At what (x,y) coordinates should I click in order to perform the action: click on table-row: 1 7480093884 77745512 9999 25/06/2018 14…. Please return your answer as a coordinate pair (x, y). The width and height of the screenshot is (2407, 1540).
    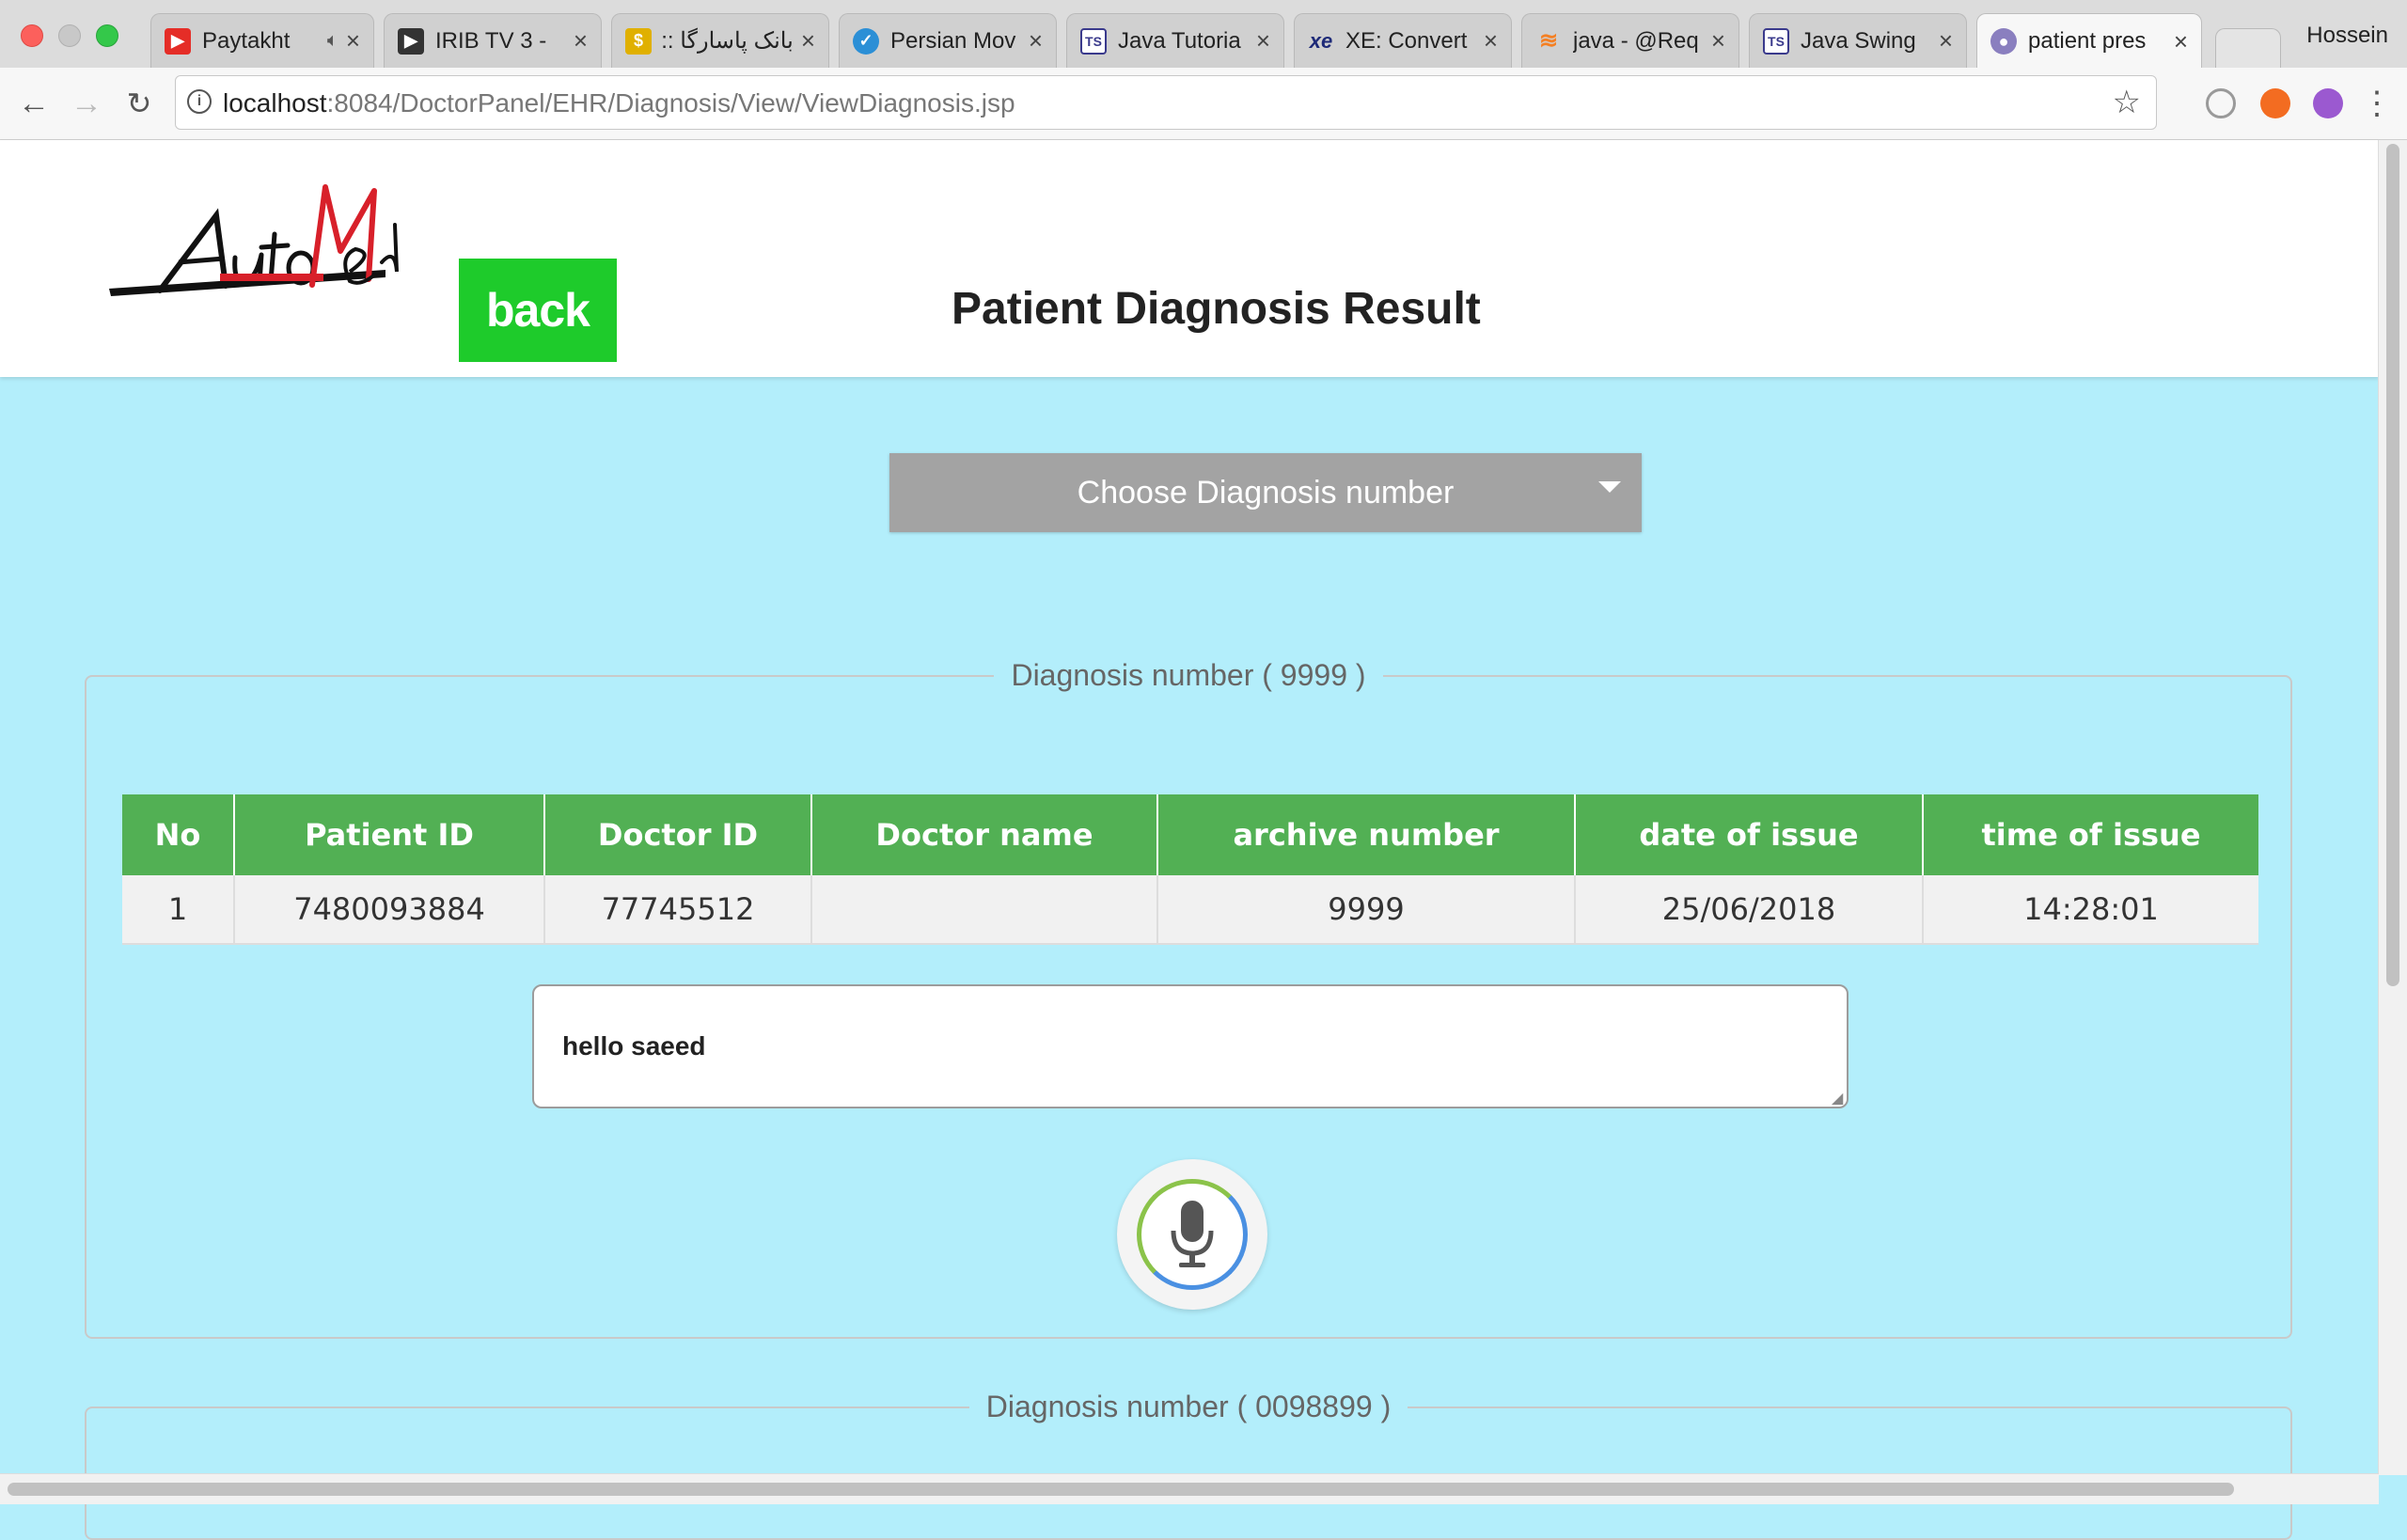
    Looking at the image, I should click on (1190, 910).